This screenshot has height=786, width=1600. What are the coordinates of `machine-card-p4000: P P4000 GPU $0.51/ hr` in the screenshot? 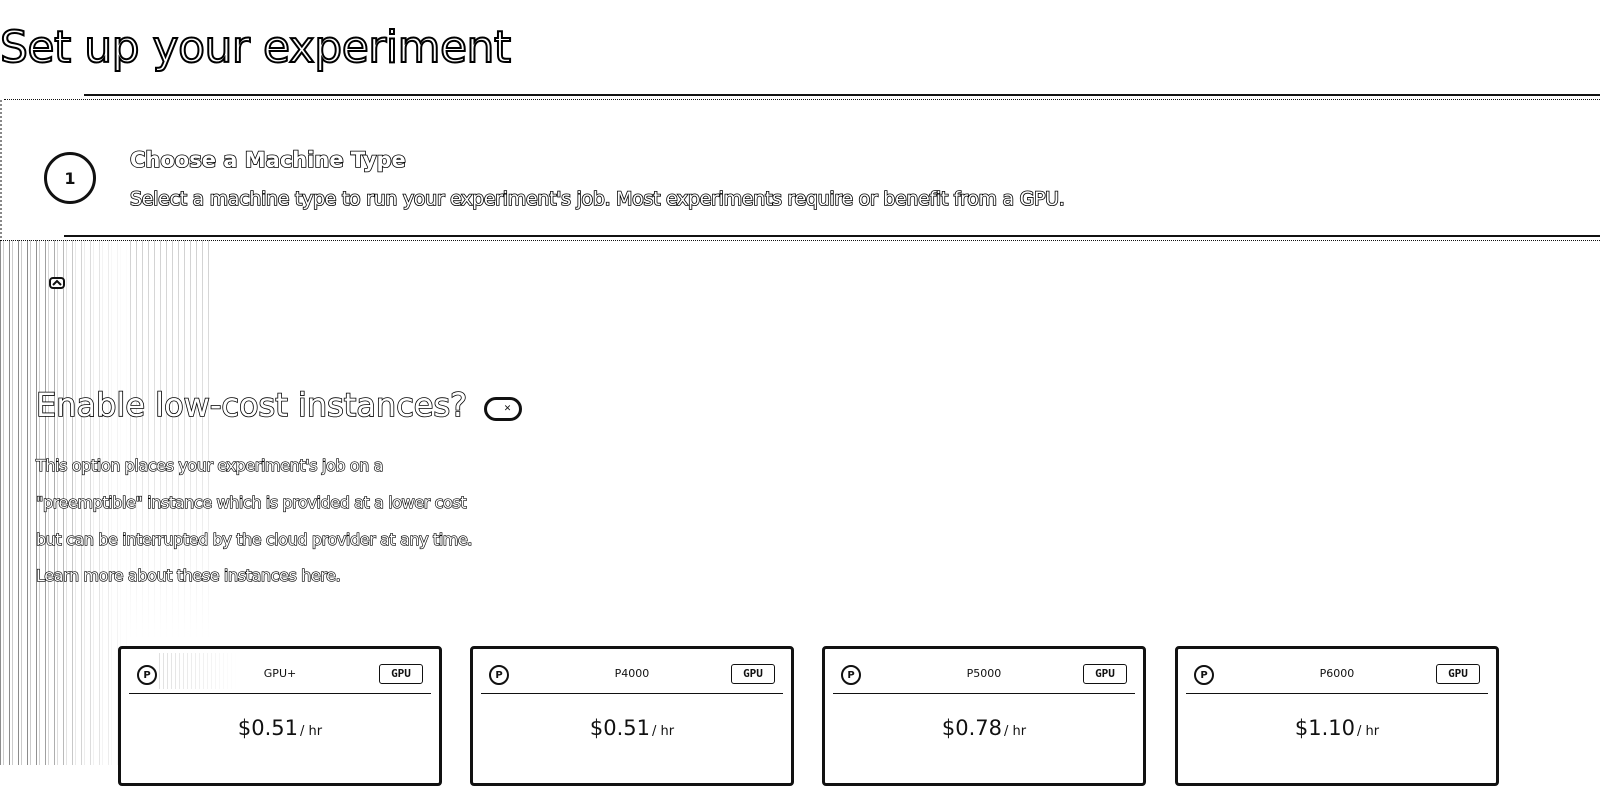 It's located at (632, 716).